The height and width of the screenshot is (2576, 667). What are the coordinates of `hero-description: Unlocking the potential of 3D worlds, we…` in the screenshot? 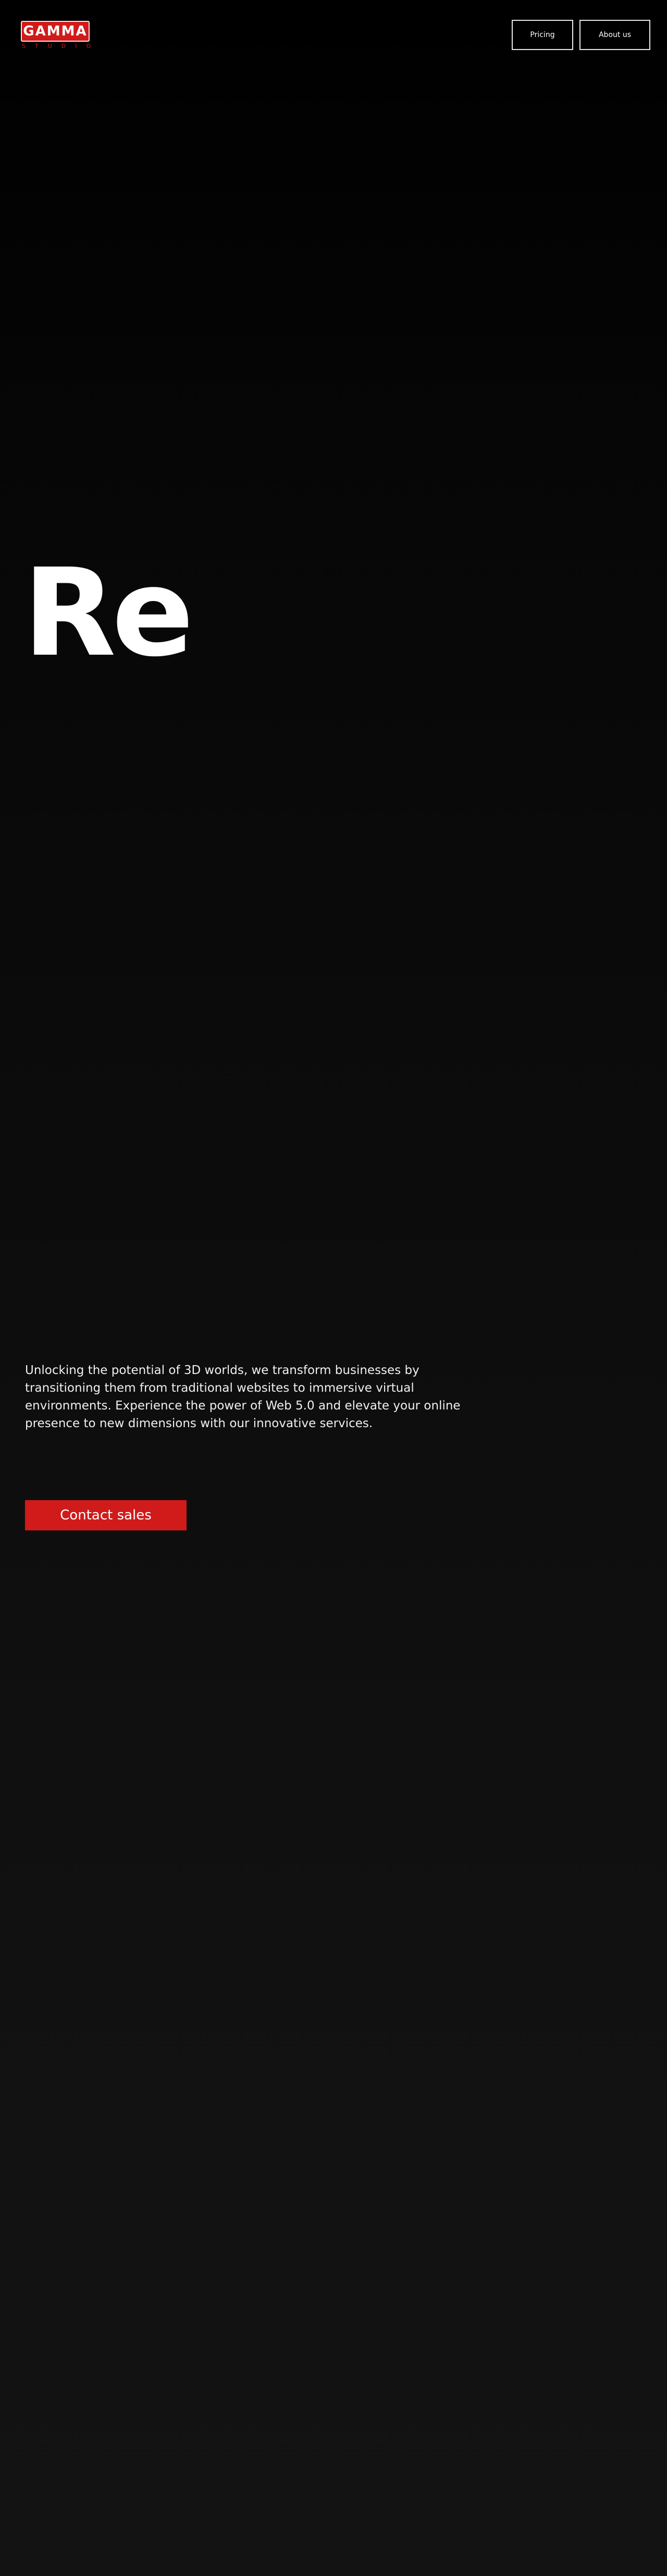 It's located at (243, 1397).